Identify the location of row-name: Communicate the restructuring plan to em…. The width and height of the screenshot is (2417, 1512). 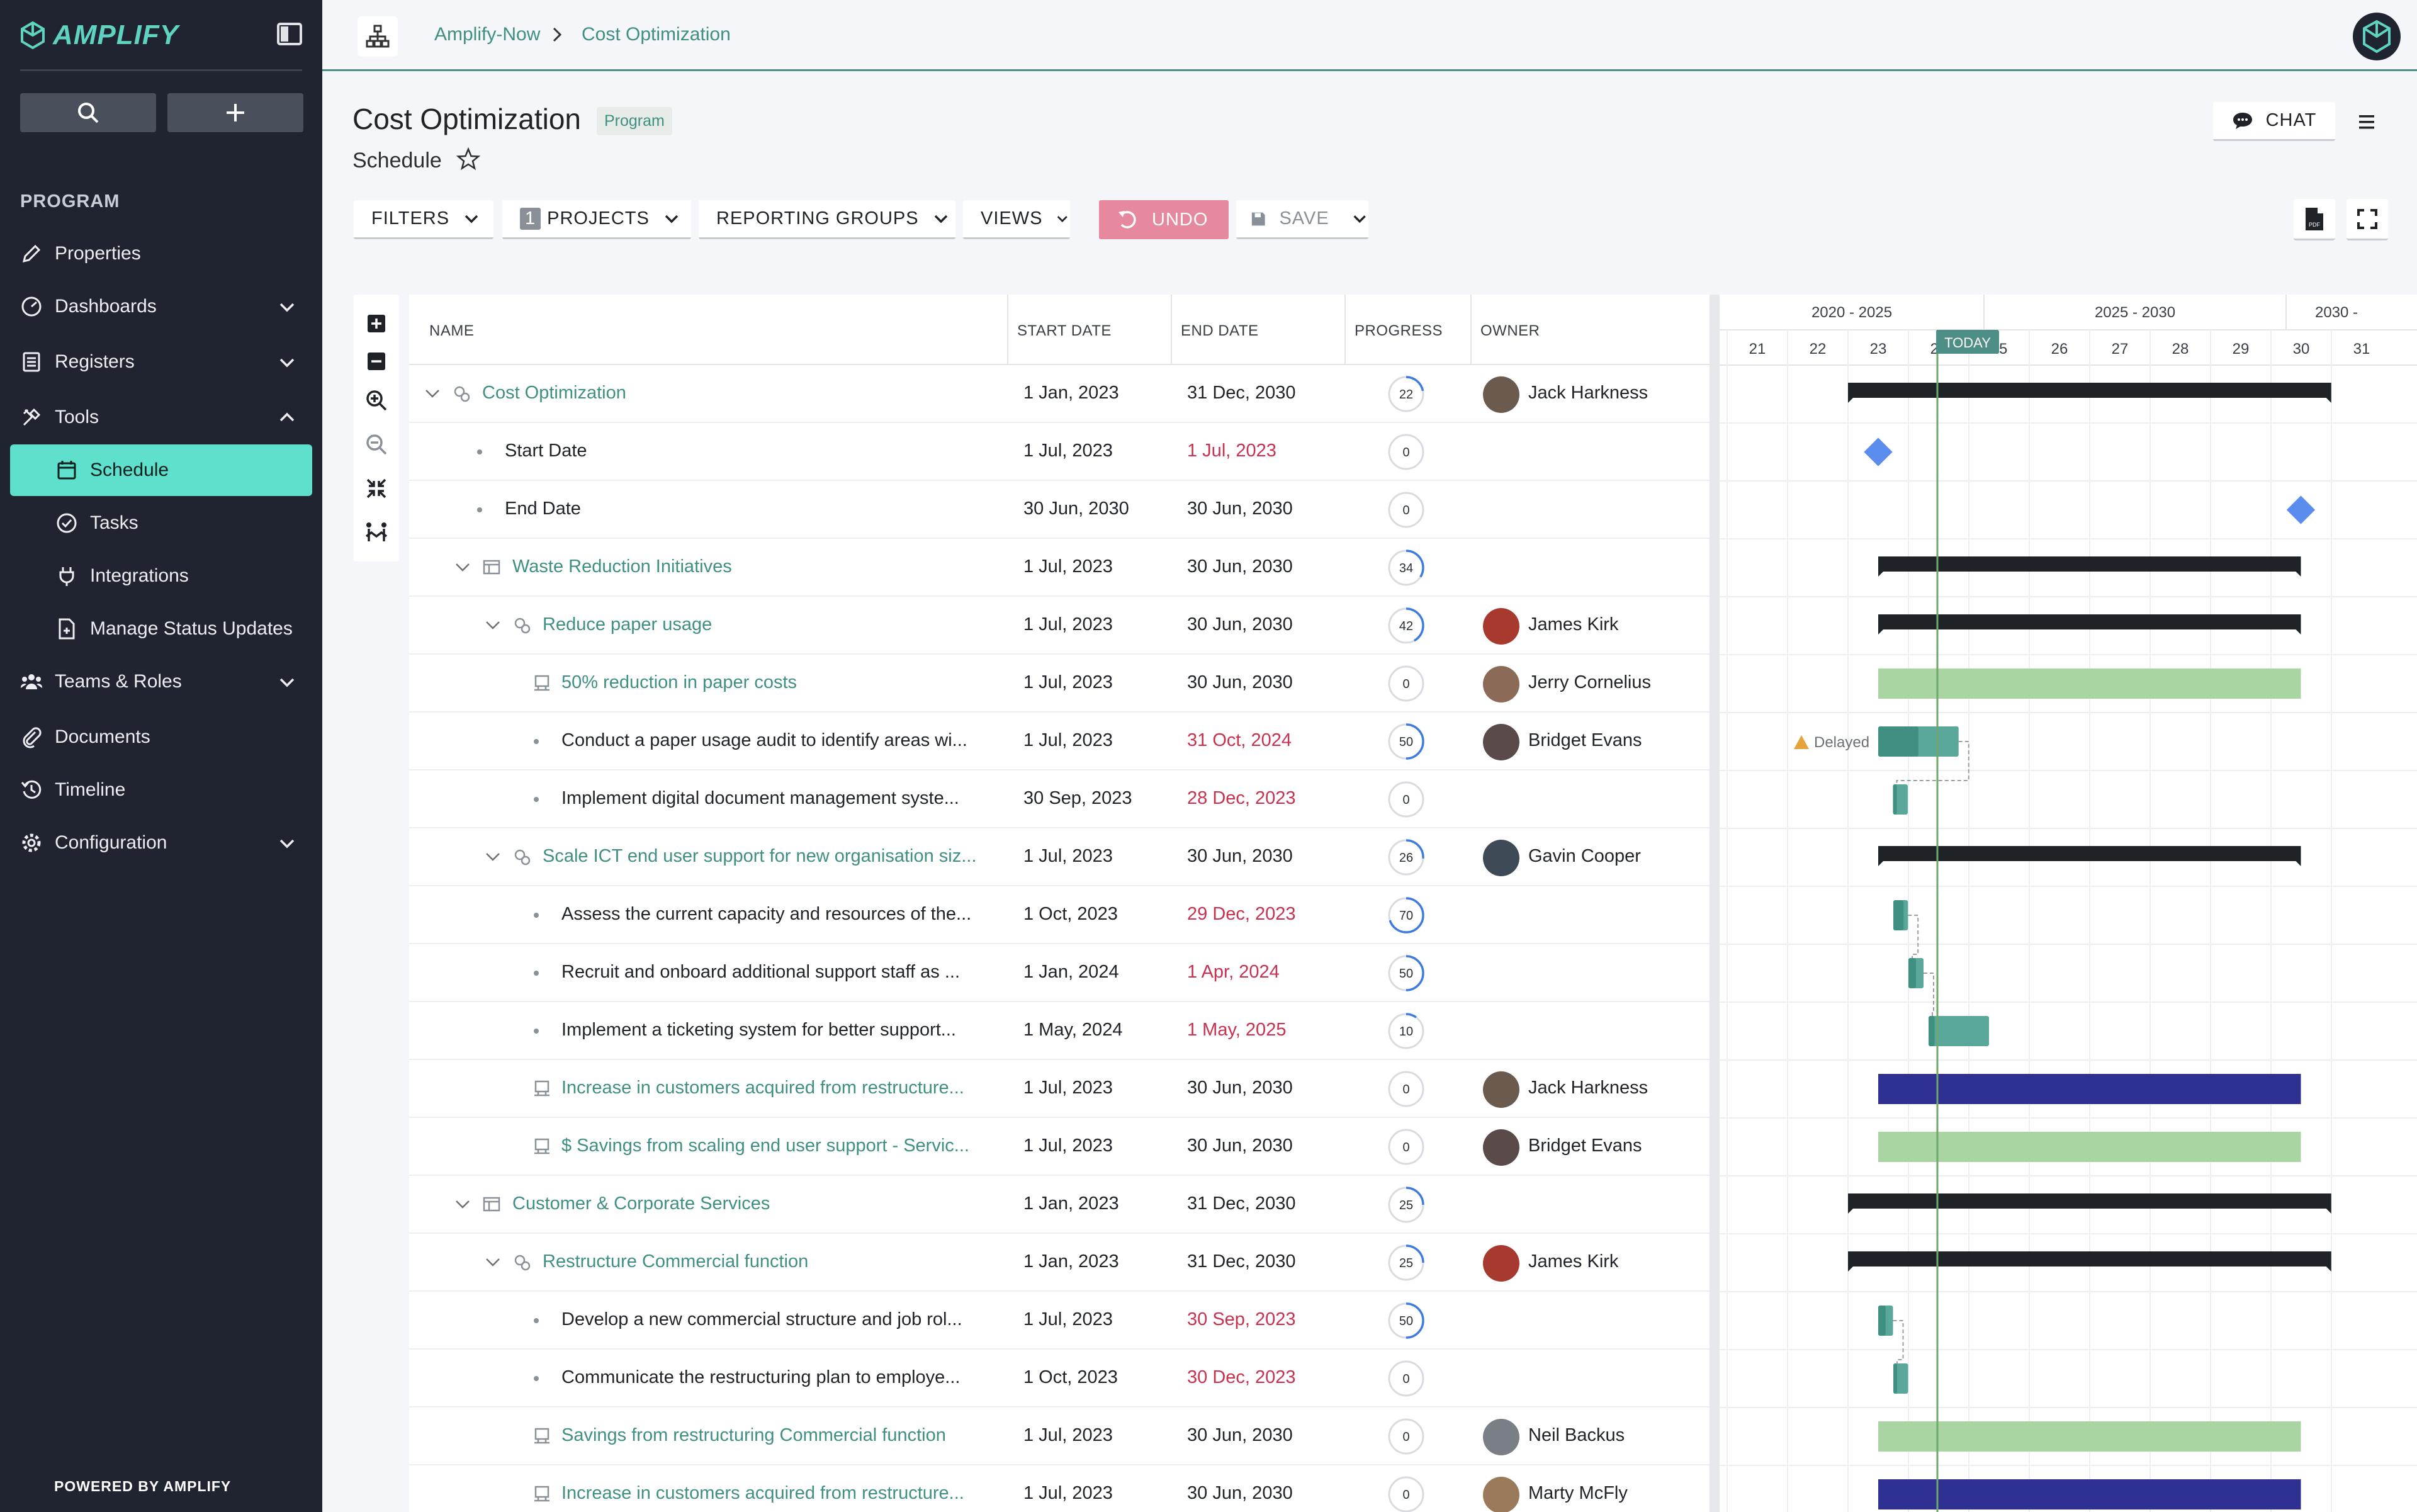
(760, 1377).